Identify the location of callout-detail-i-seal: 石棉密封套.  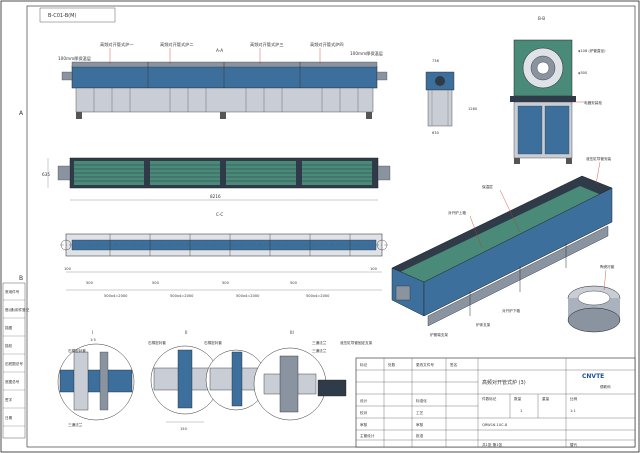
(77, 350).